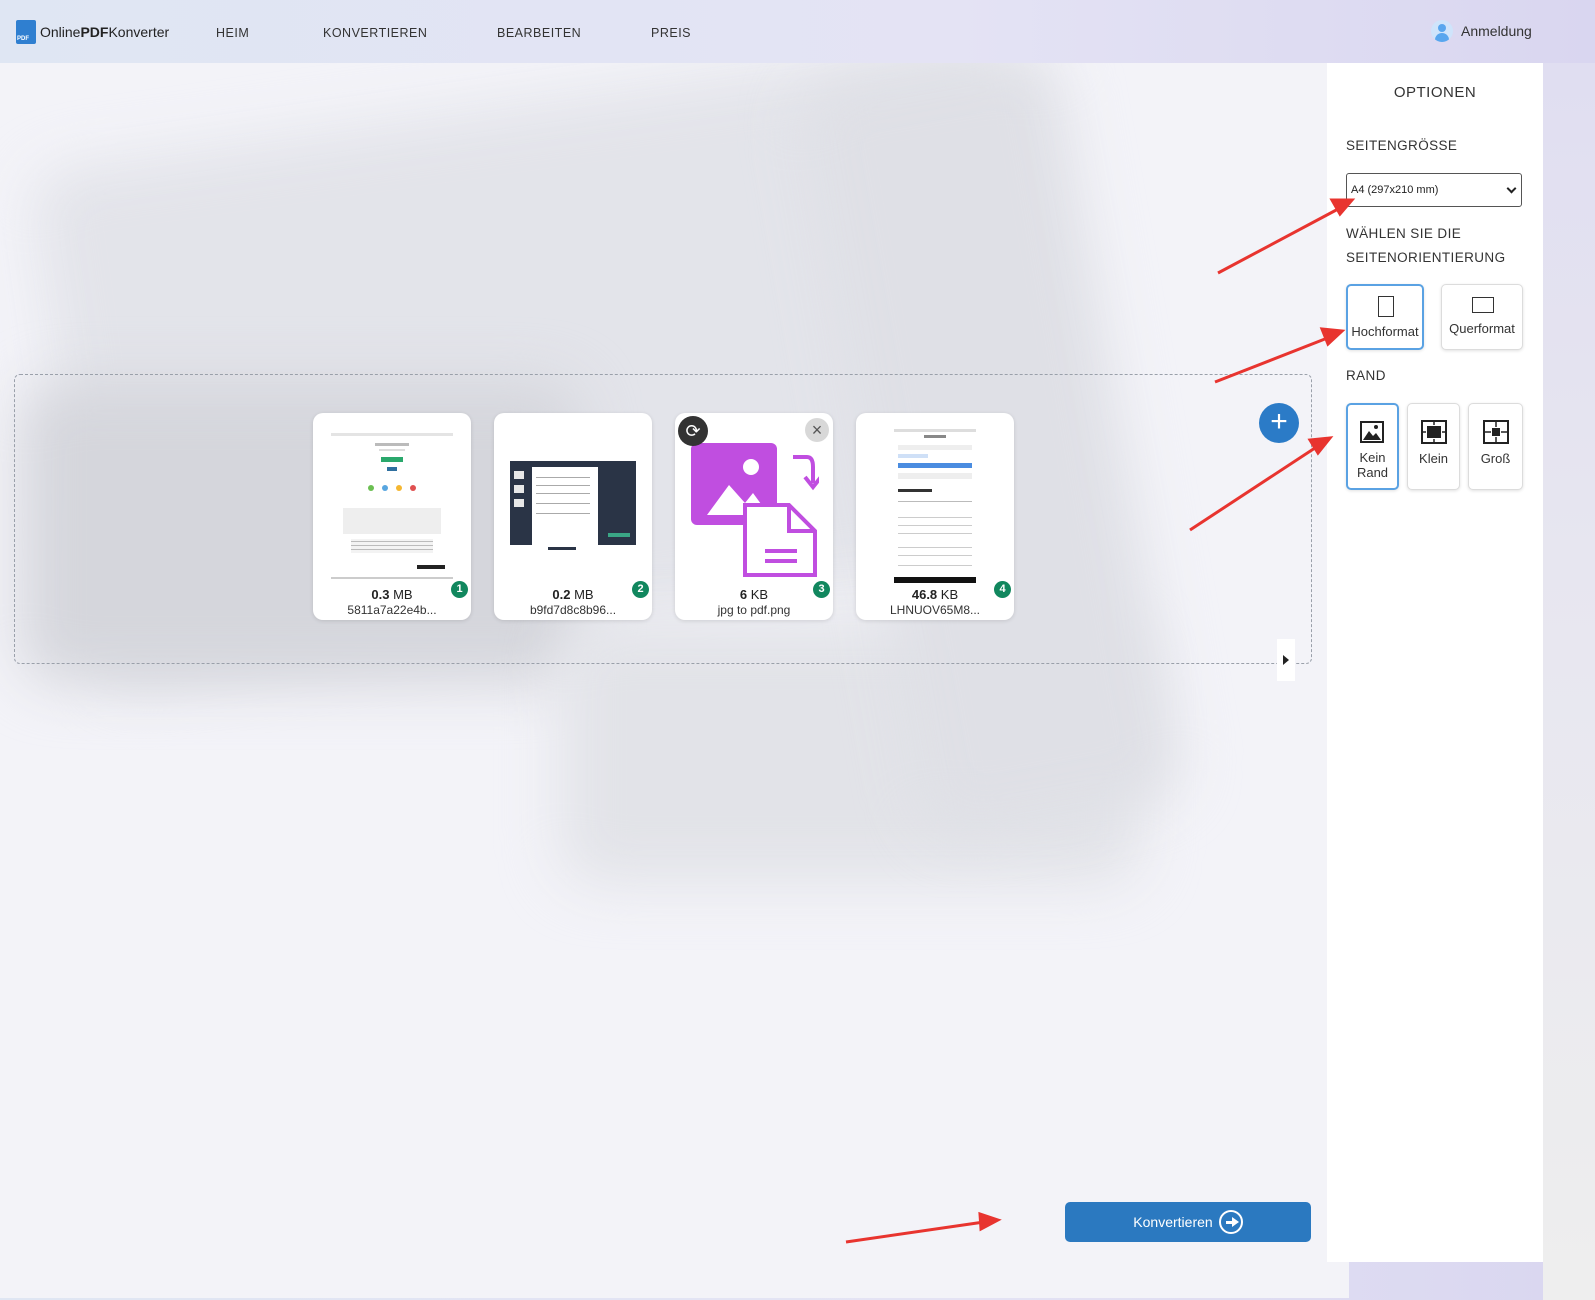 The height and width of the screenshot is (1300, 1595). I want to click on orientation-portrait-button: Hochformat, so click(1385, 317).